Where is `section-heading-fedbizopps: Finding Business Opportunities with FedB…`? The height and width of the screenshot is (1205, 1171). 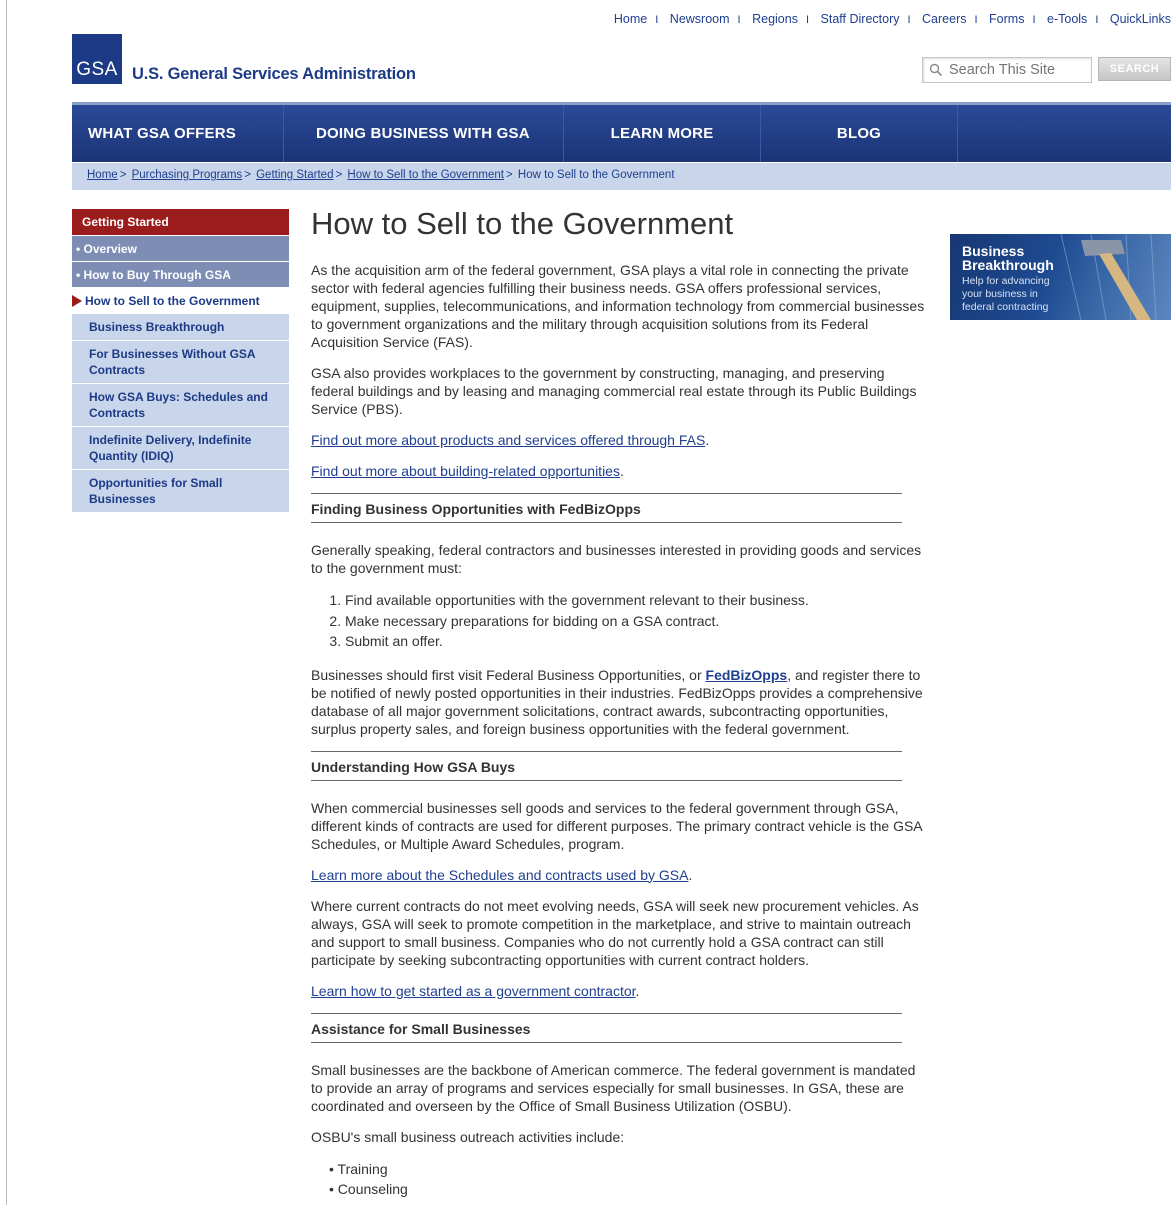
section-heading-fedbizopps: Finding Business Opportunities with FedB… is located at coordinates (606, 508).